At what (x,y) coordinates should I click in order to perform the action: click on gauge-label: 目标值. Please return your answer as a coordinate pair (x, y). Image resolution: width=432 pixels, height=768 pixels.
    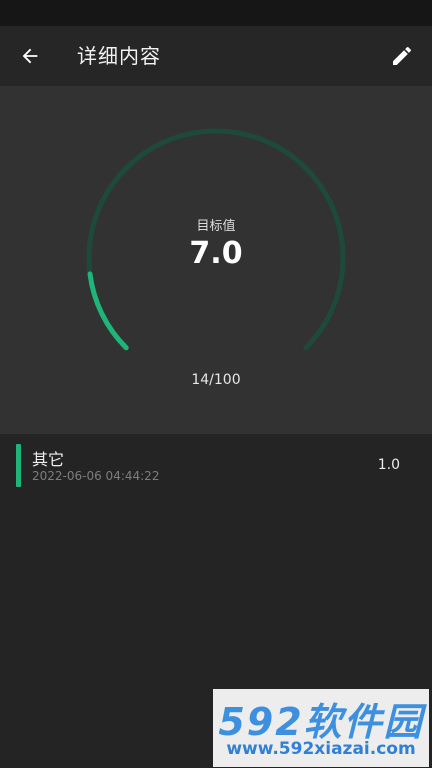
    Looking at the image, I should click on (216, 226).